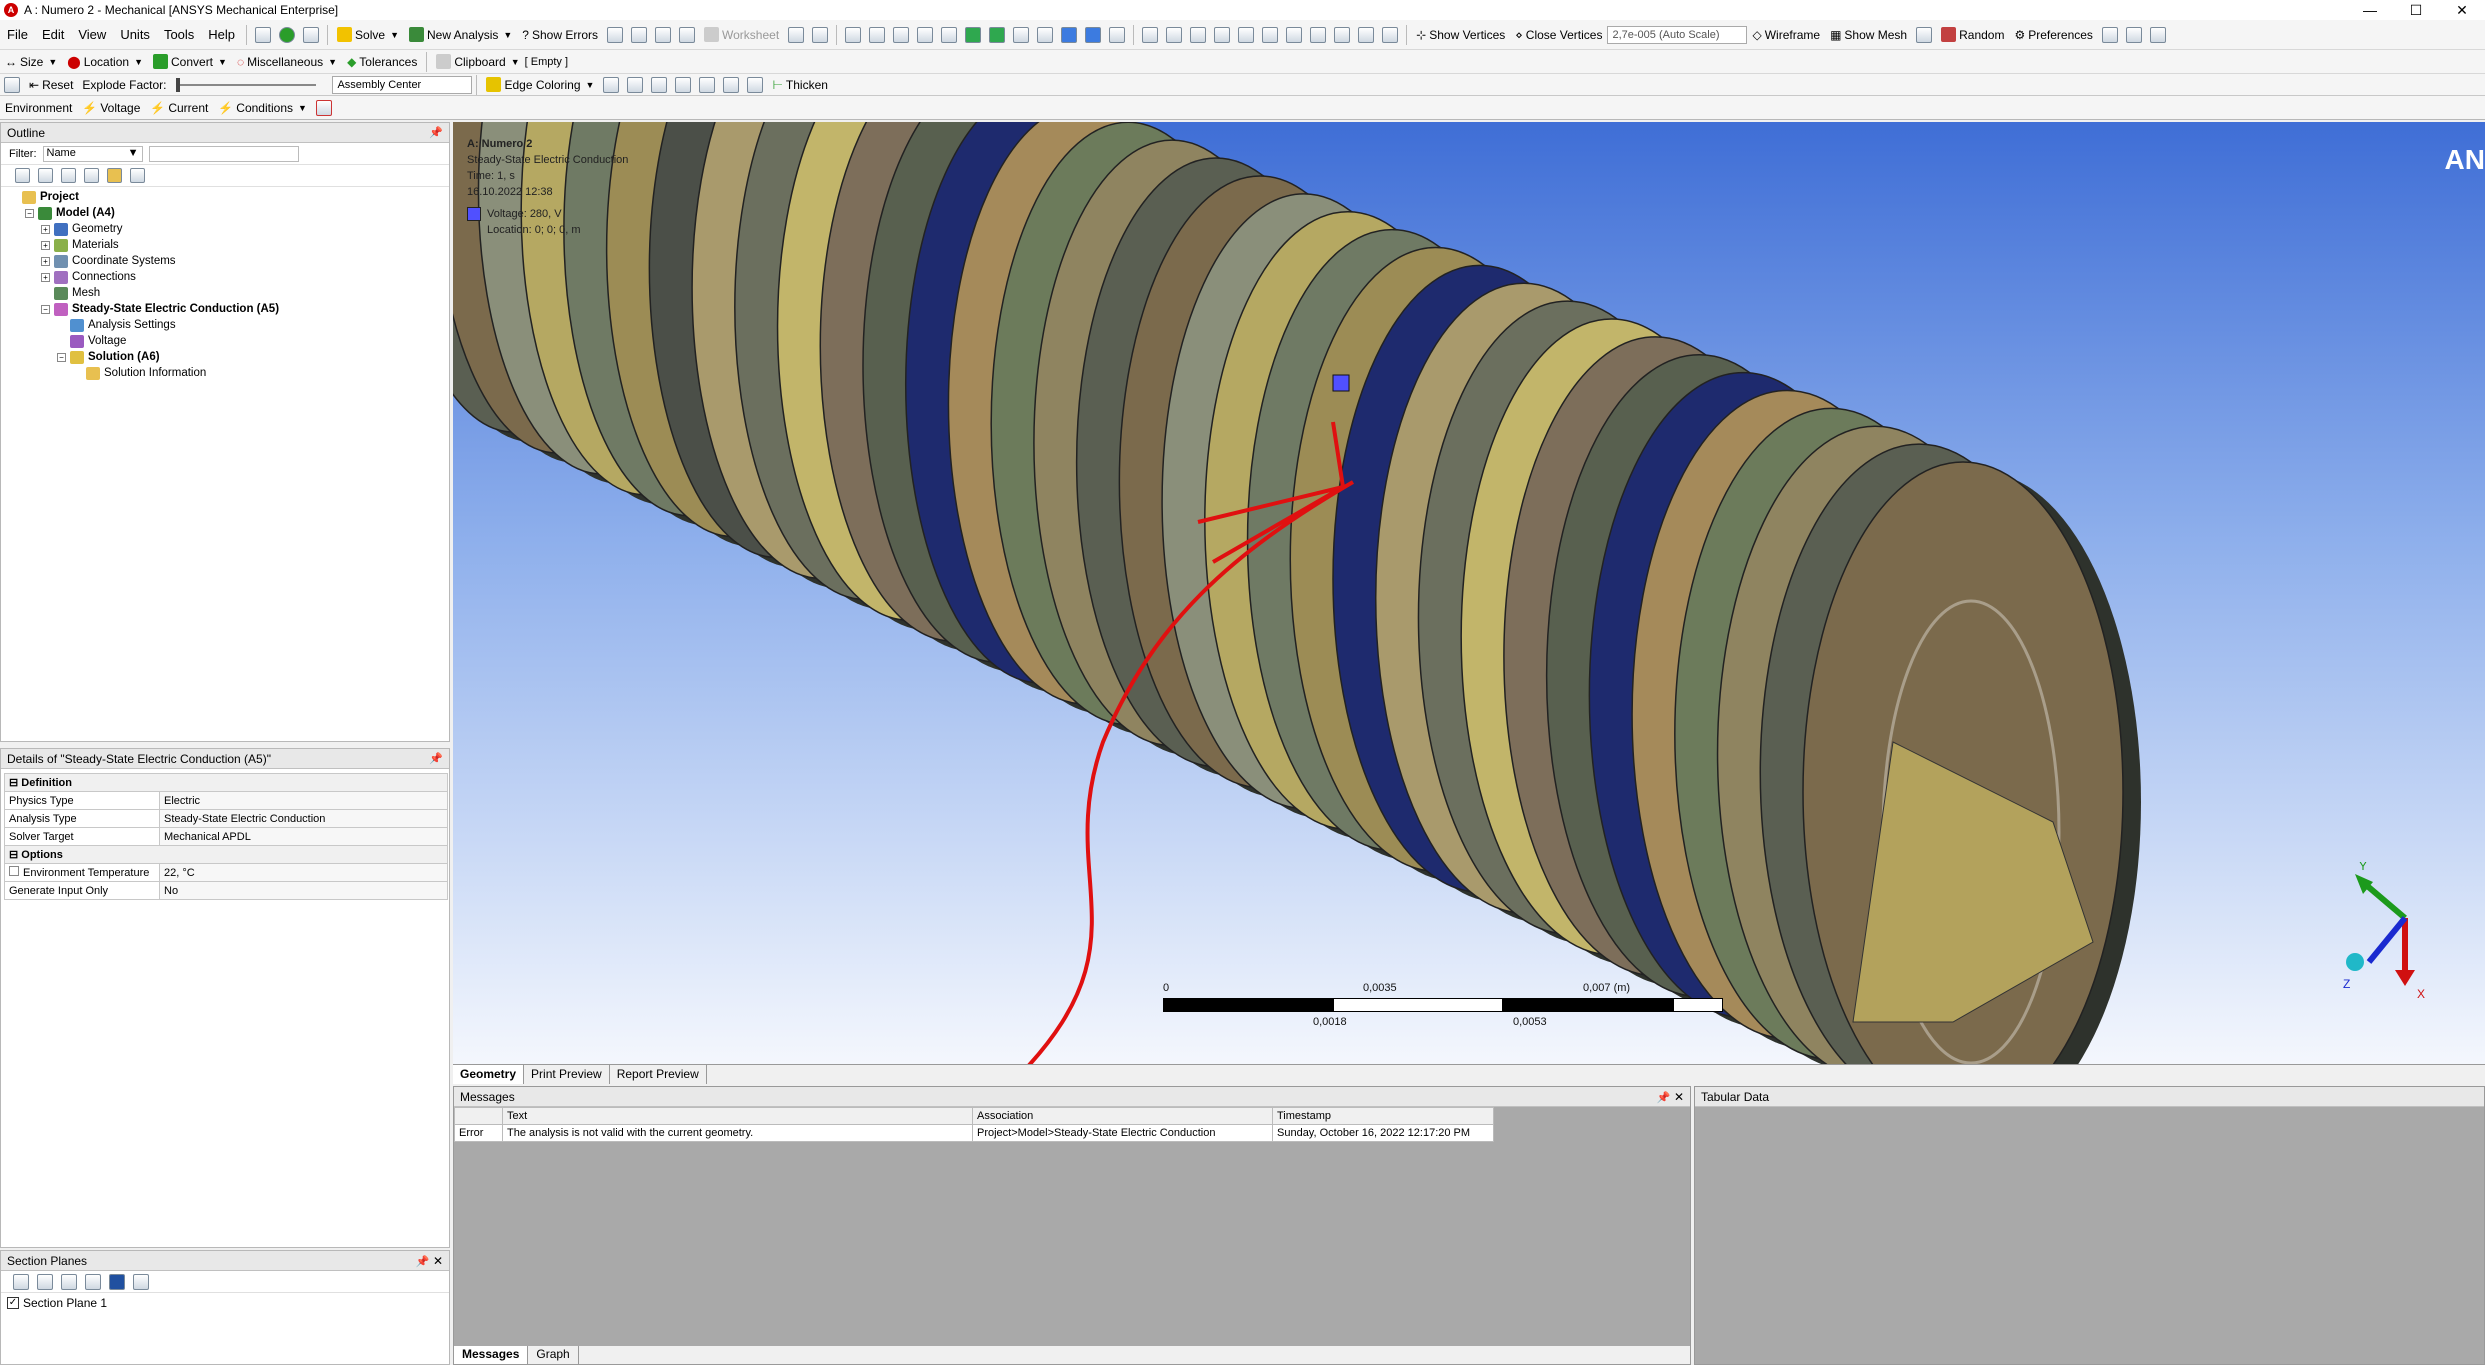 The height and width of the screenshot is (1365, 2485). I want to click on plane-view-icon, so click(117, 1281).